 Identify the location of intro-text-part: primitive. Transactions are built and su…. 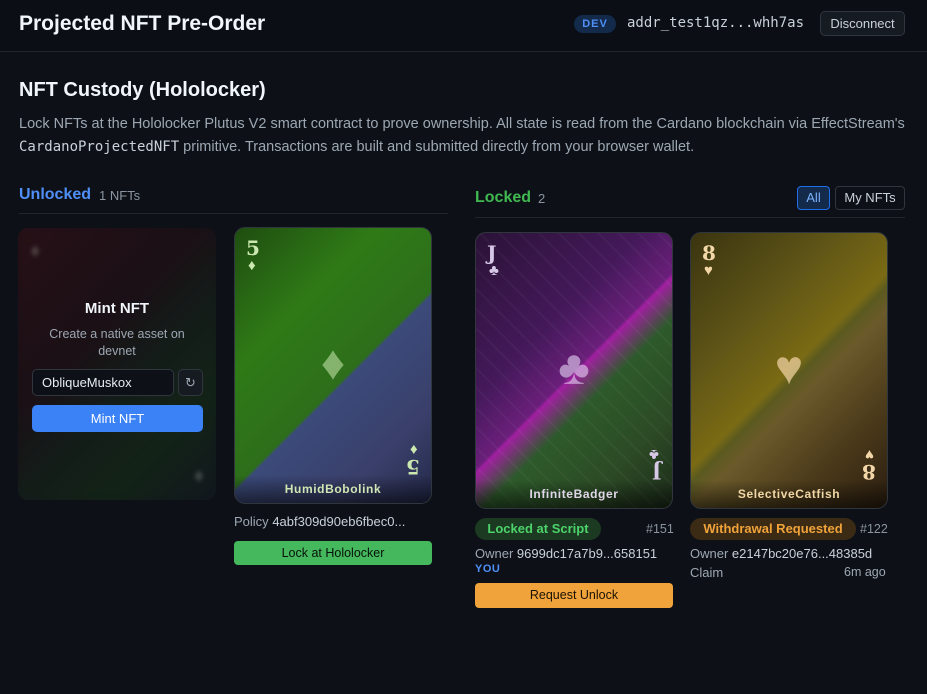
(437, 147).